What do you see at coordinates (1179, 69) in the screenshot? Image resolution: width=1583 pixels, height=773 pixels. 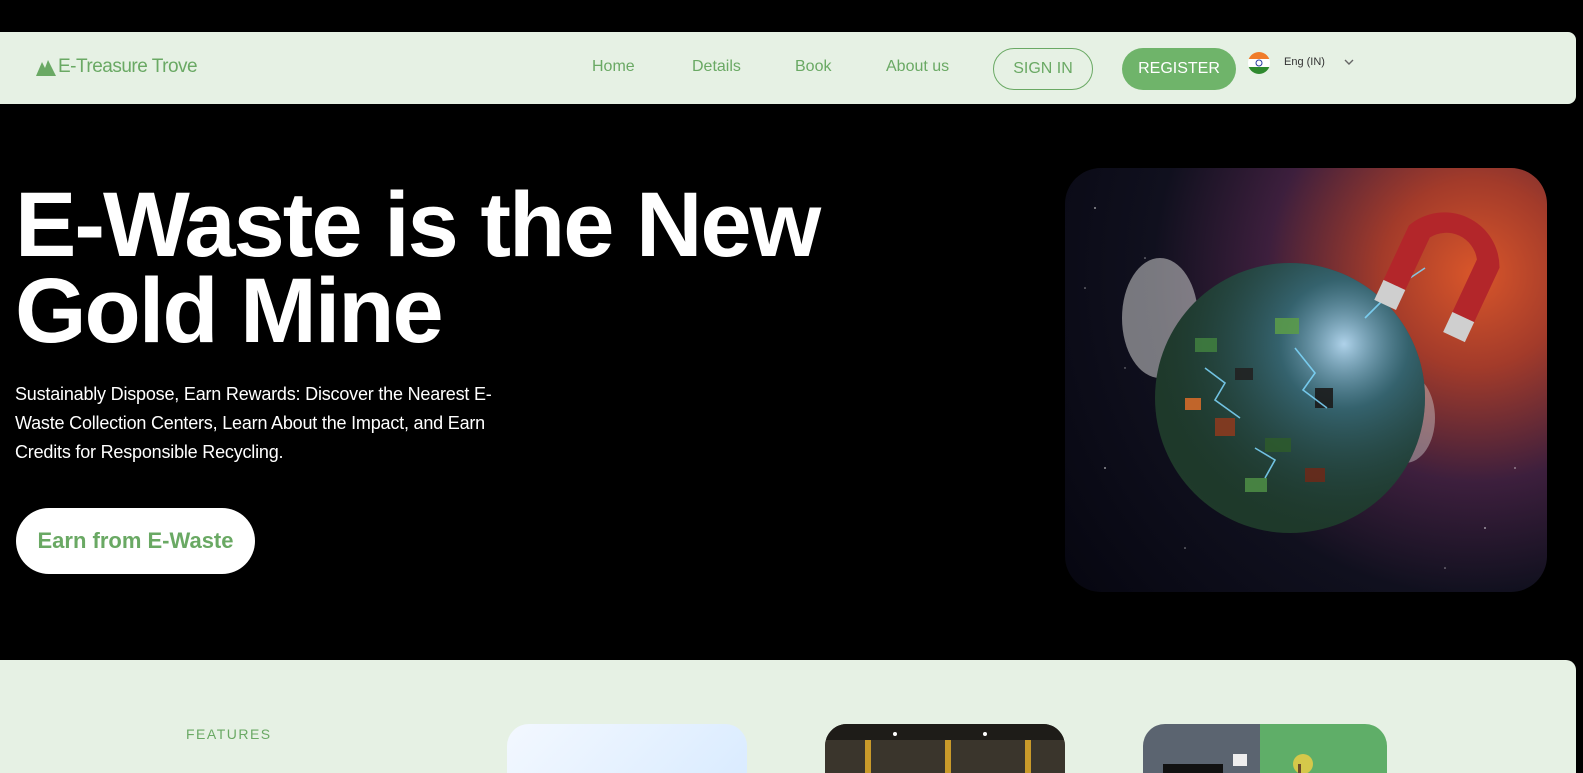 I see `register-button: REGISTER` at bounding box center [1179, 69].